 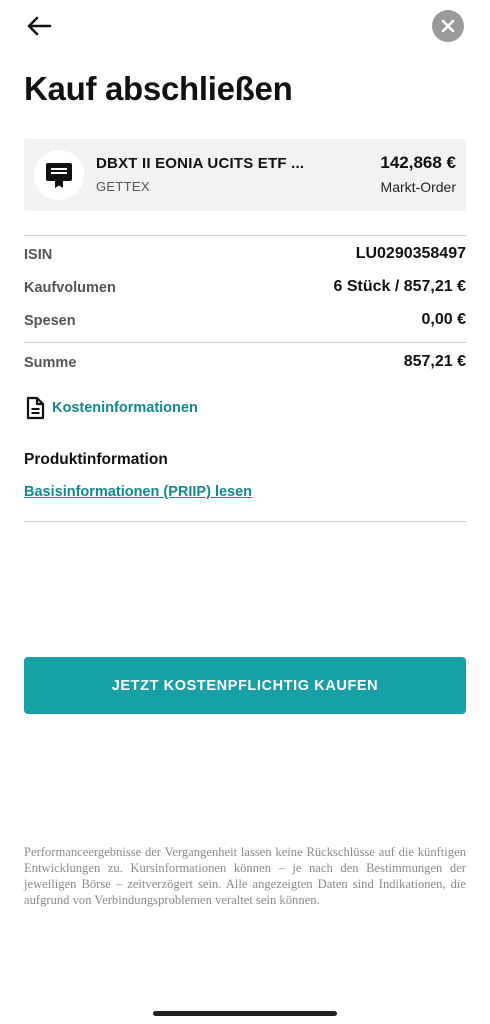 What do you see at coordinates (245, 685) in the screenshot?
I see `buy-button: JETZT KOSTENPFLICHTIG KAUFEN` at bounding box center [245, 685].